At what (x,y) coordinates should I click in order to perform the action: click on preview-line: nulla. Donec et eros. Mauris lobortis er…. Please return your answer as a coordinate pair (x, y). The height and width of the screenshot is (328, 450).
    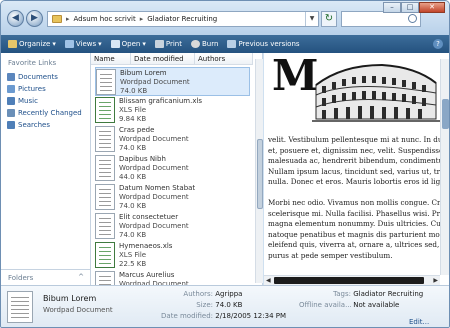
    Looking at the image, I should click on (354, 182).